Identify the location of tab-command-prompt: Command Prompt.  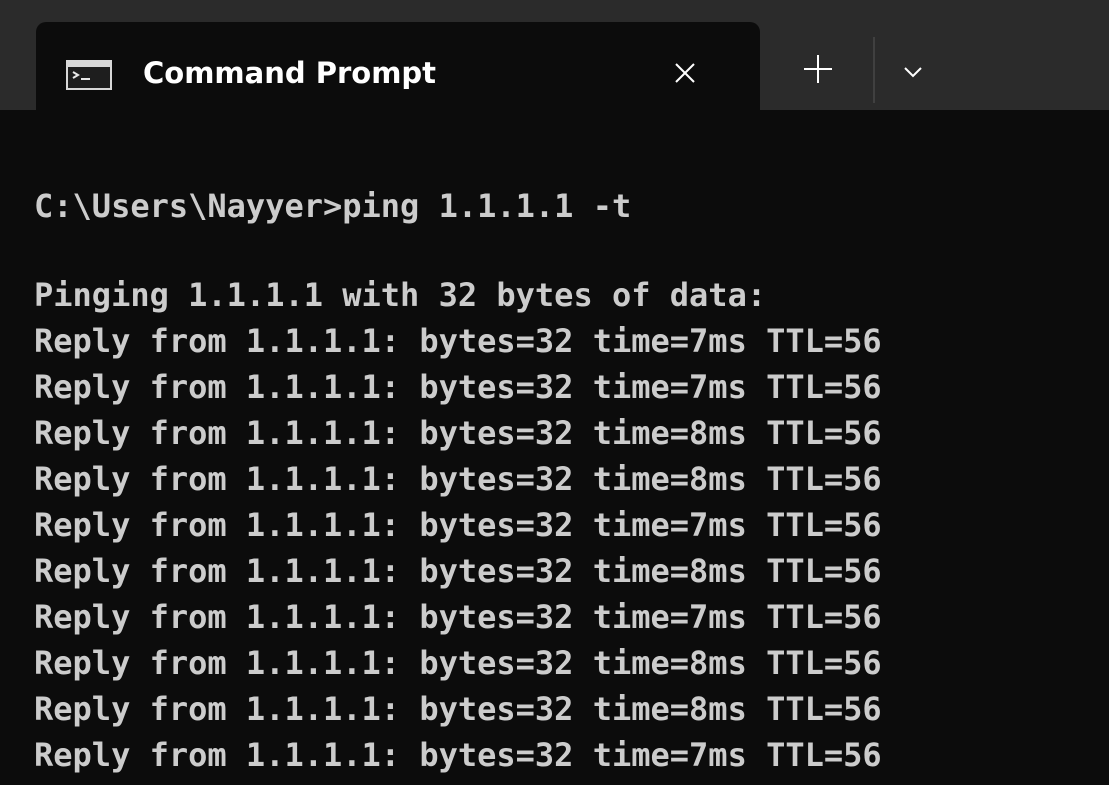
(398, 77).